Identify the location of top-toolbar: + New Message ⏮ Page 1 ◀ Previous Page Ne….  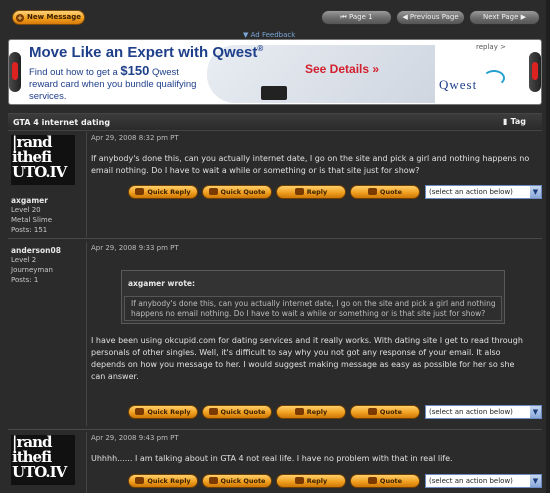
(275, 19).